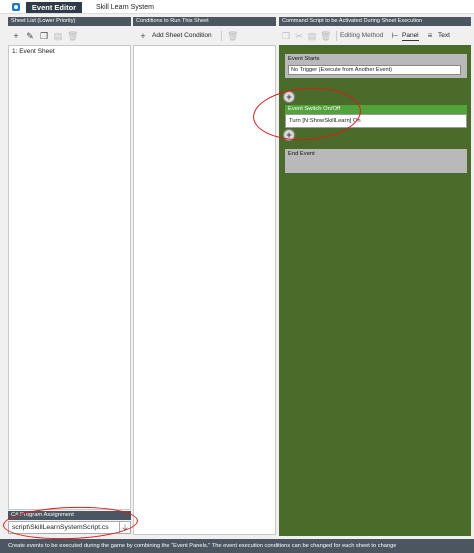 This screenshot has height=553, width=474. I want to click on conditions-header: Conditions to Run This Sheet, so click(204, 21).